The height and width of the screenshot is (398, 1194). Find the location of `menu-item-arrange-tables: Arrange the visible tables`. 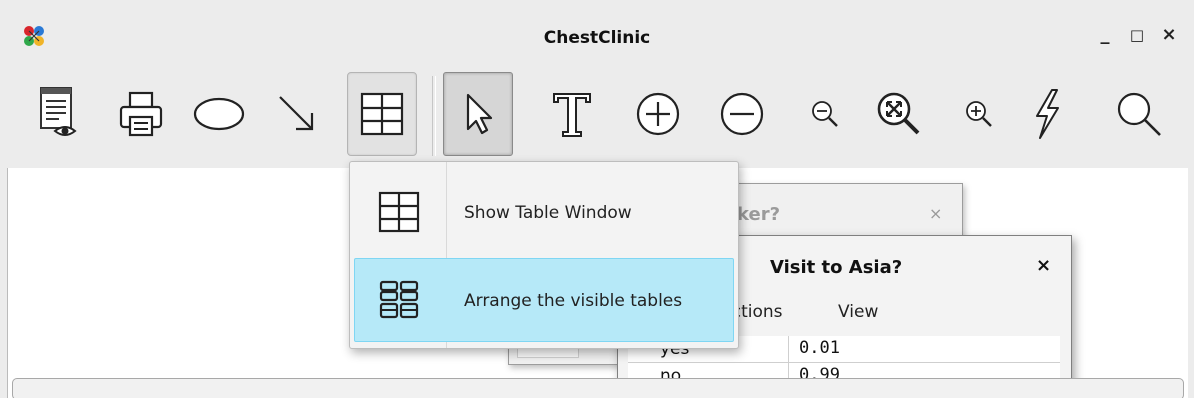

menu-item-arrange-tables: Arrange the visible tables is located at coordinates (544, 300).